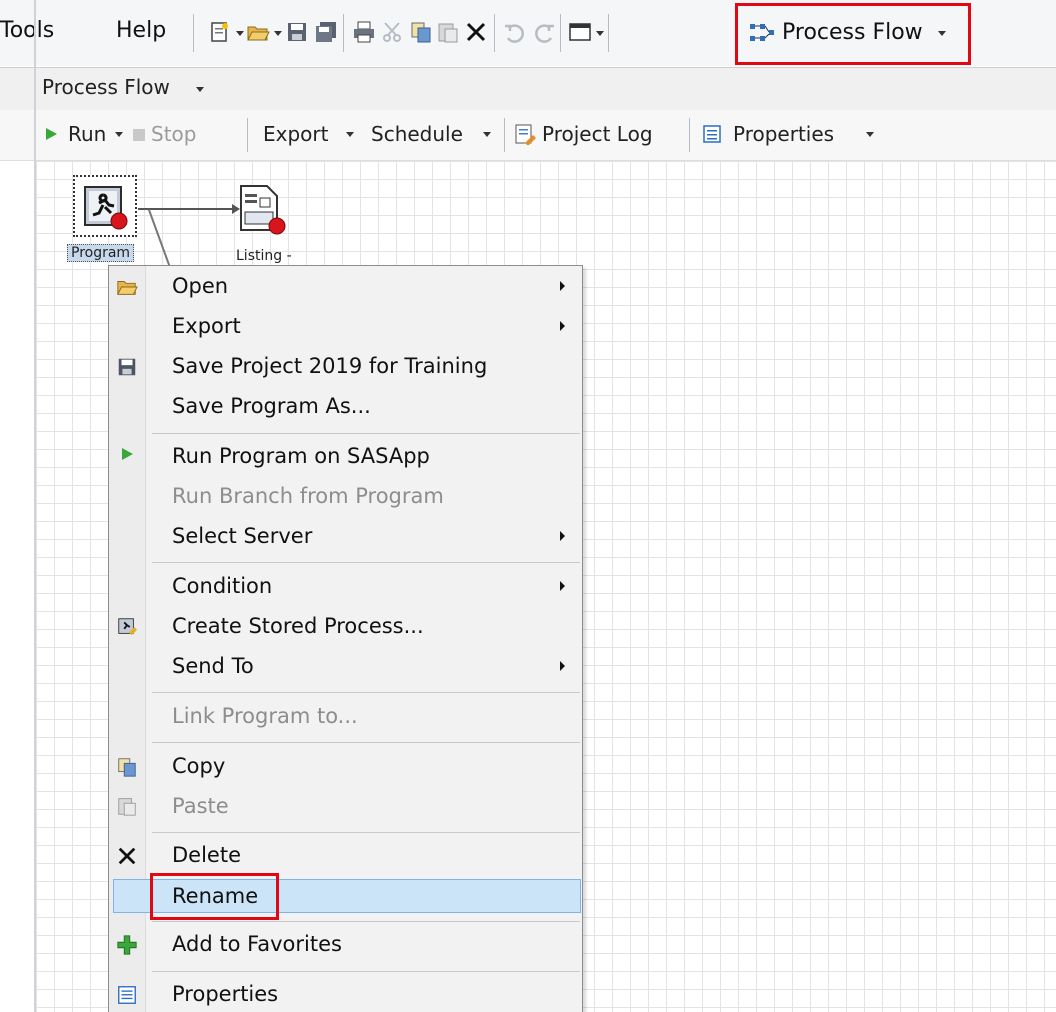  Describe the element at coordinates (242, 536) in the screenshot. I see `menu-item-select-server: Select Server` at that location.